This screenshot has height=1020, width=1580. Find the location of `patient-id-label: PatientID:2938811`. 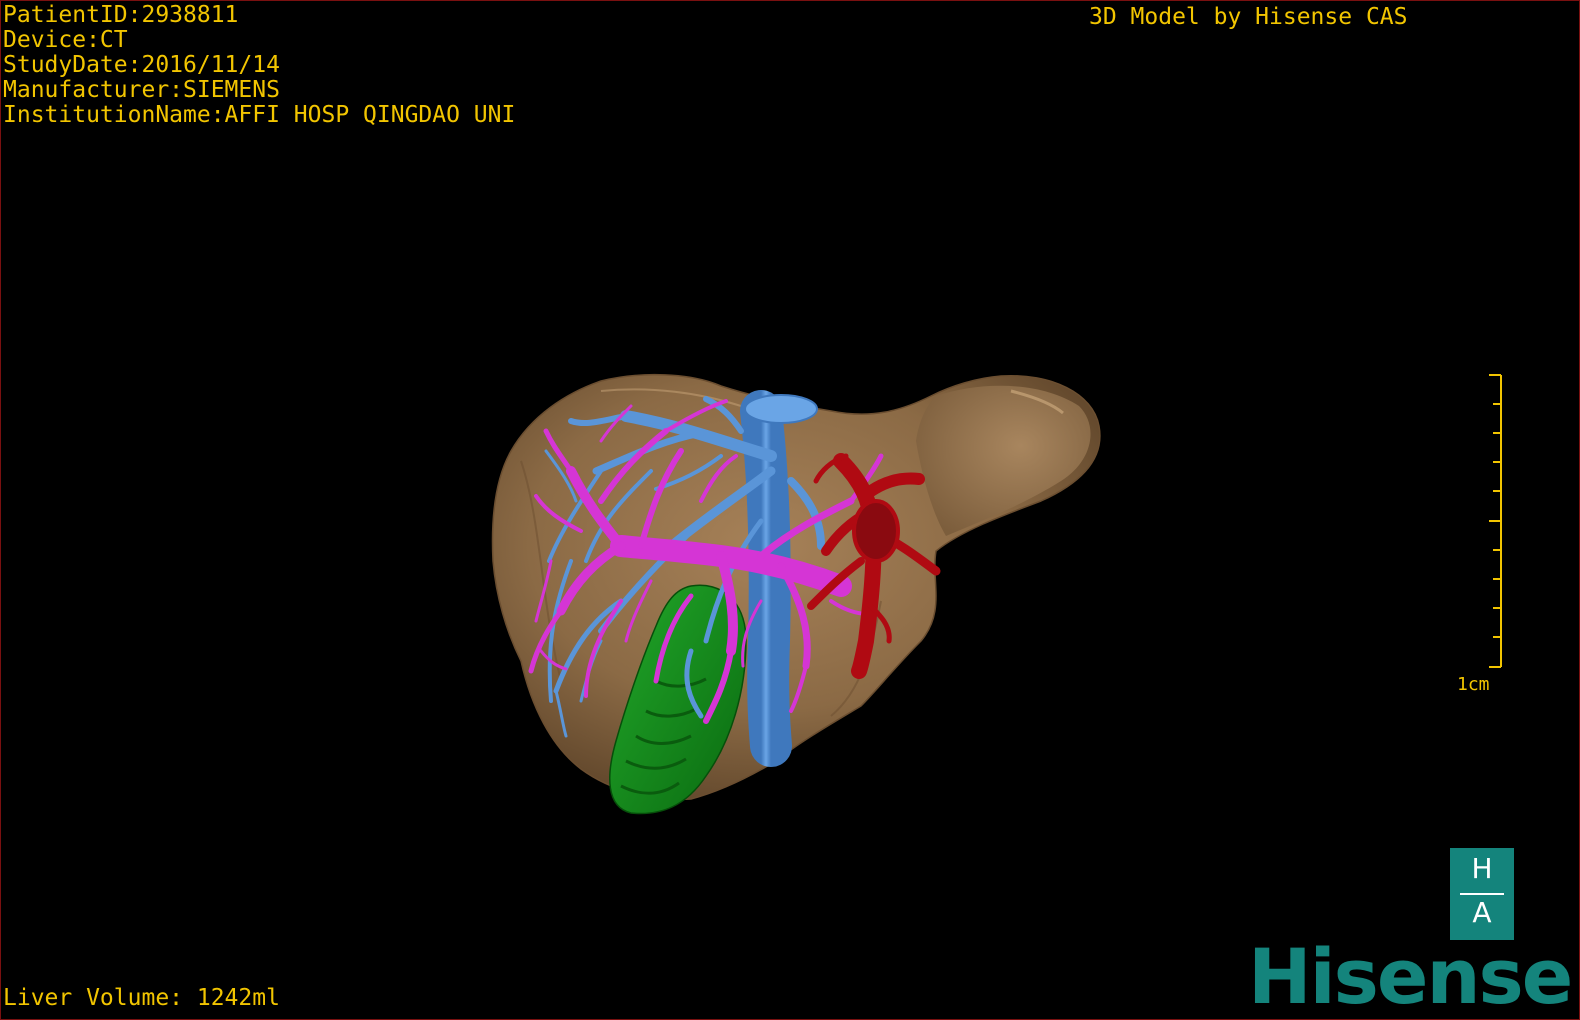

patient-id-label: PatientID:2938811 is located at coordinates (121, 15).